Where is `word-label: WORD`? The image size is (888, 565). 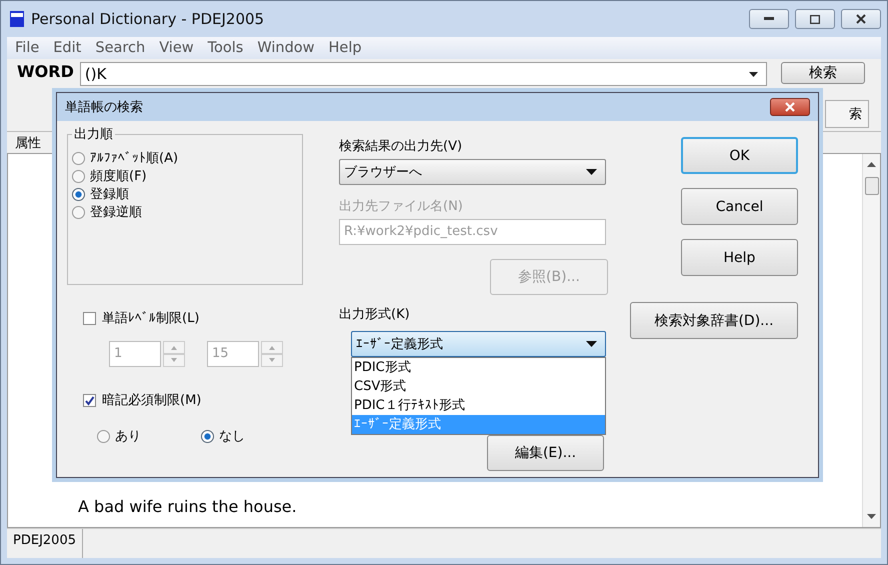 word-label: WORD is located at coordinates (45, 71).